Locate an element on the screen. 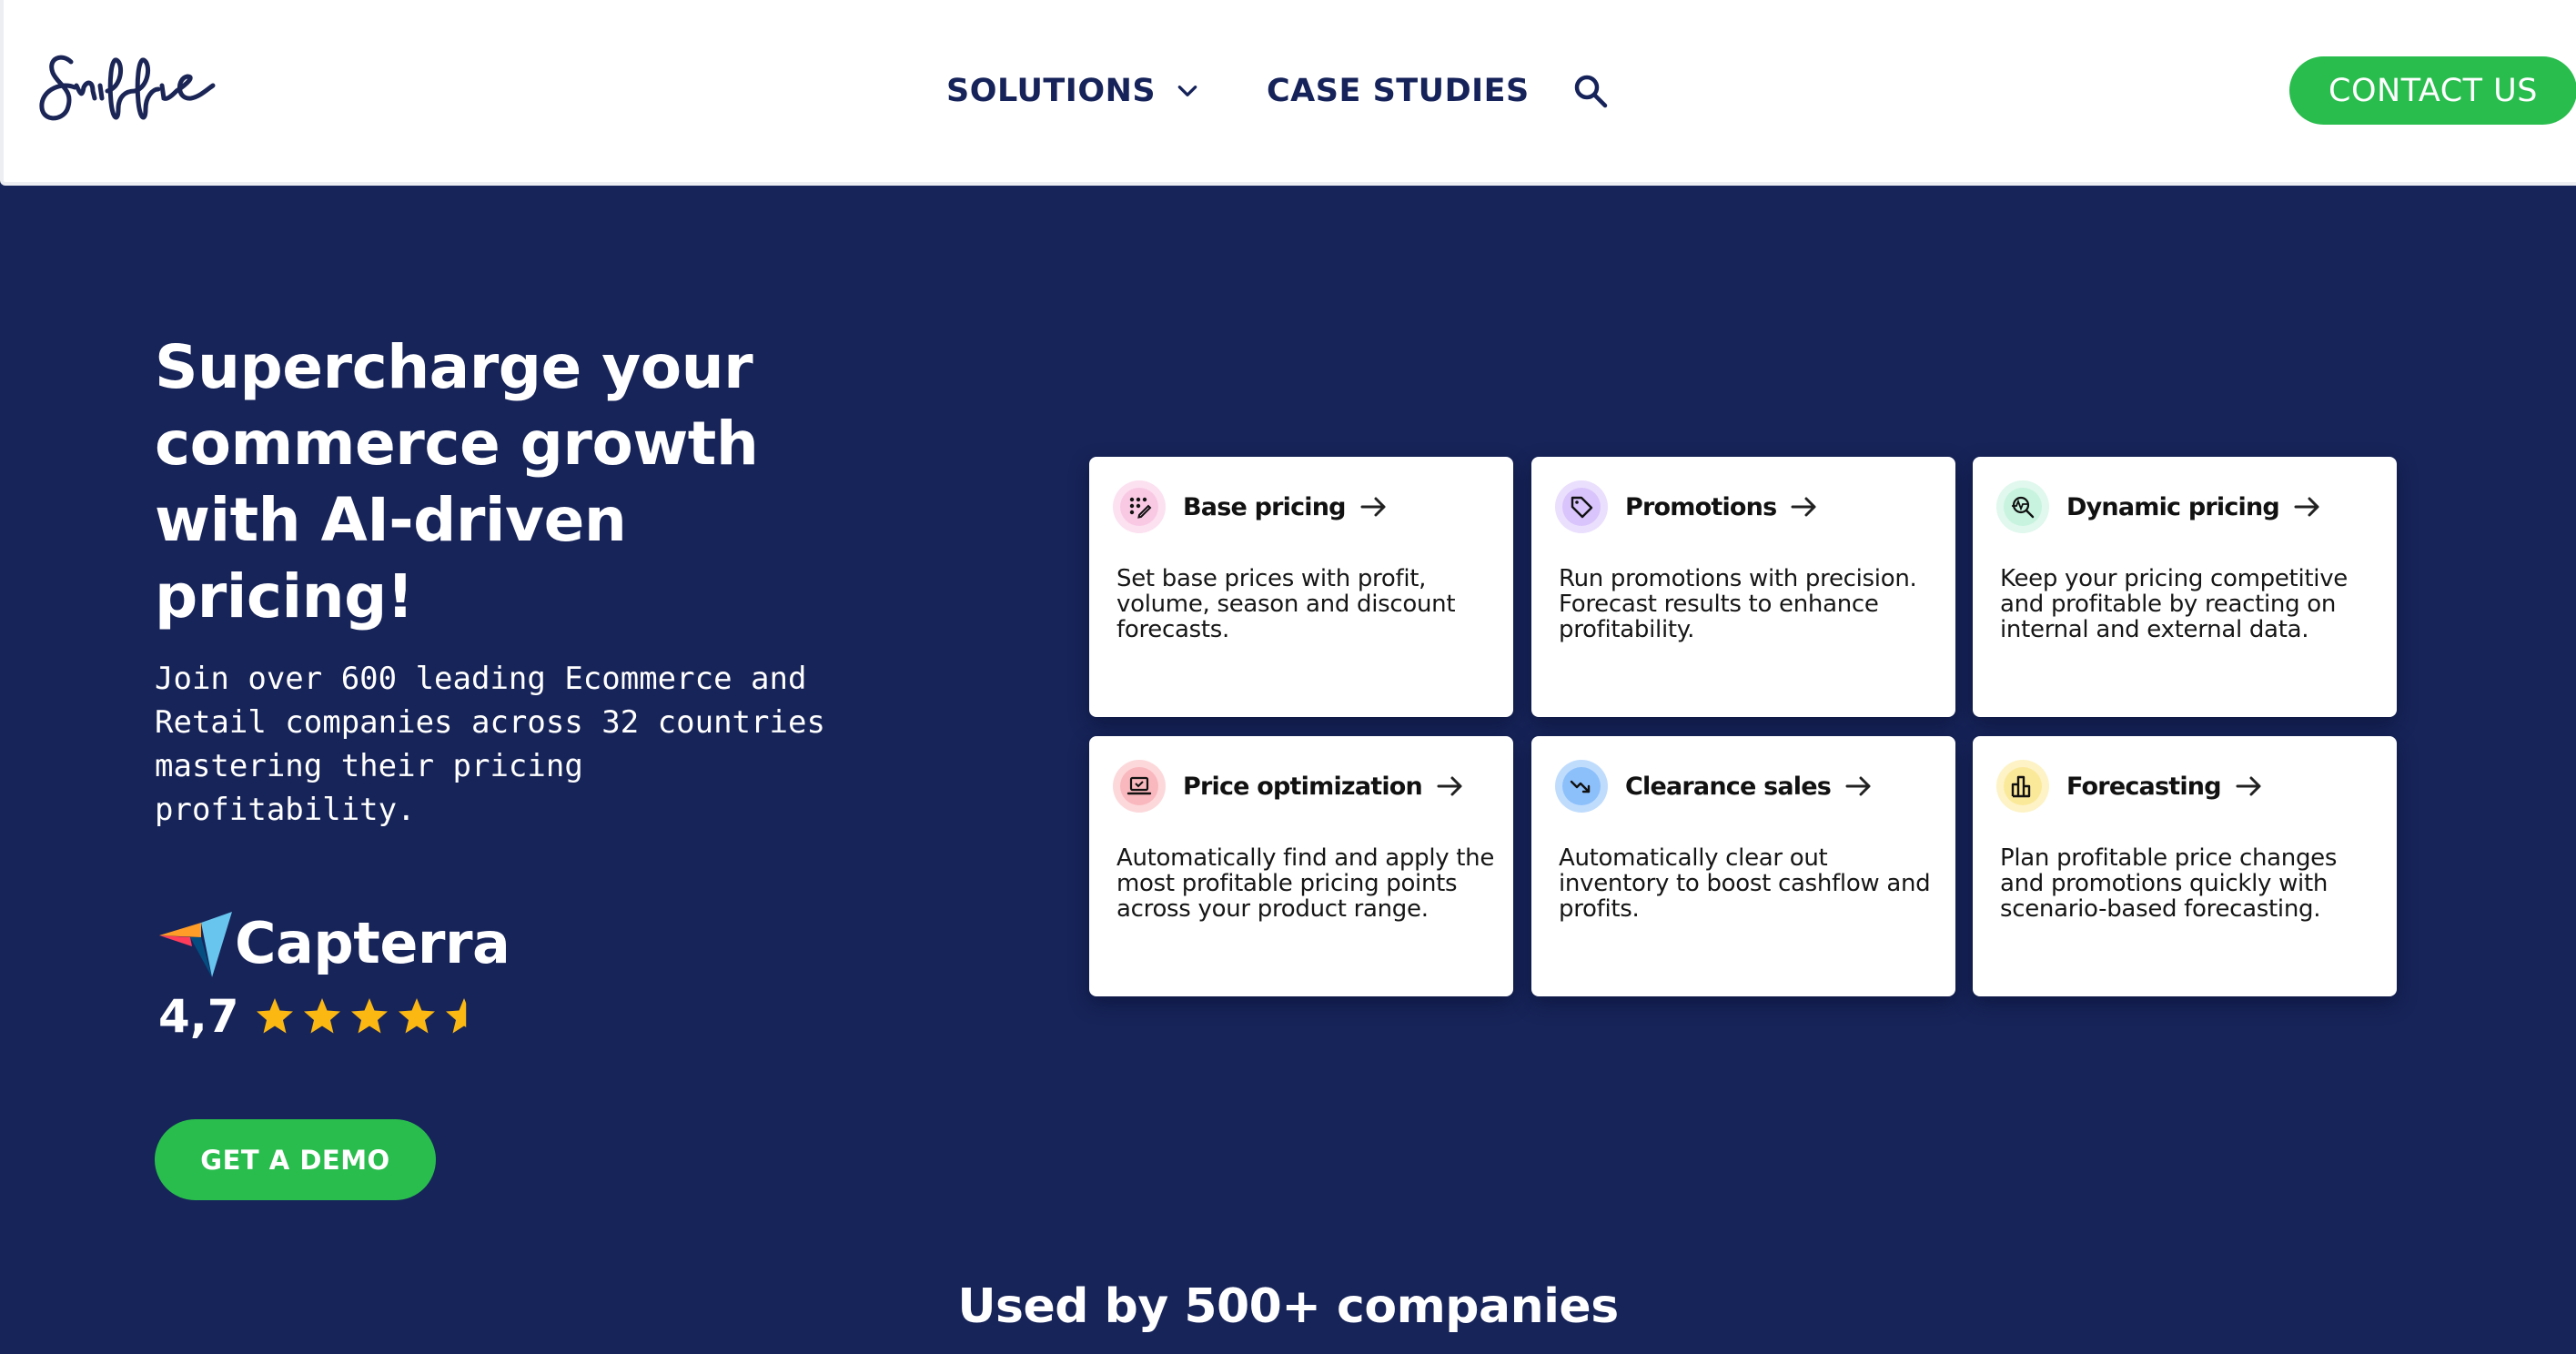 The width and height of the screenshot is (2576, 1354). grid-edit-icon is located at coordinates (1140, 508).